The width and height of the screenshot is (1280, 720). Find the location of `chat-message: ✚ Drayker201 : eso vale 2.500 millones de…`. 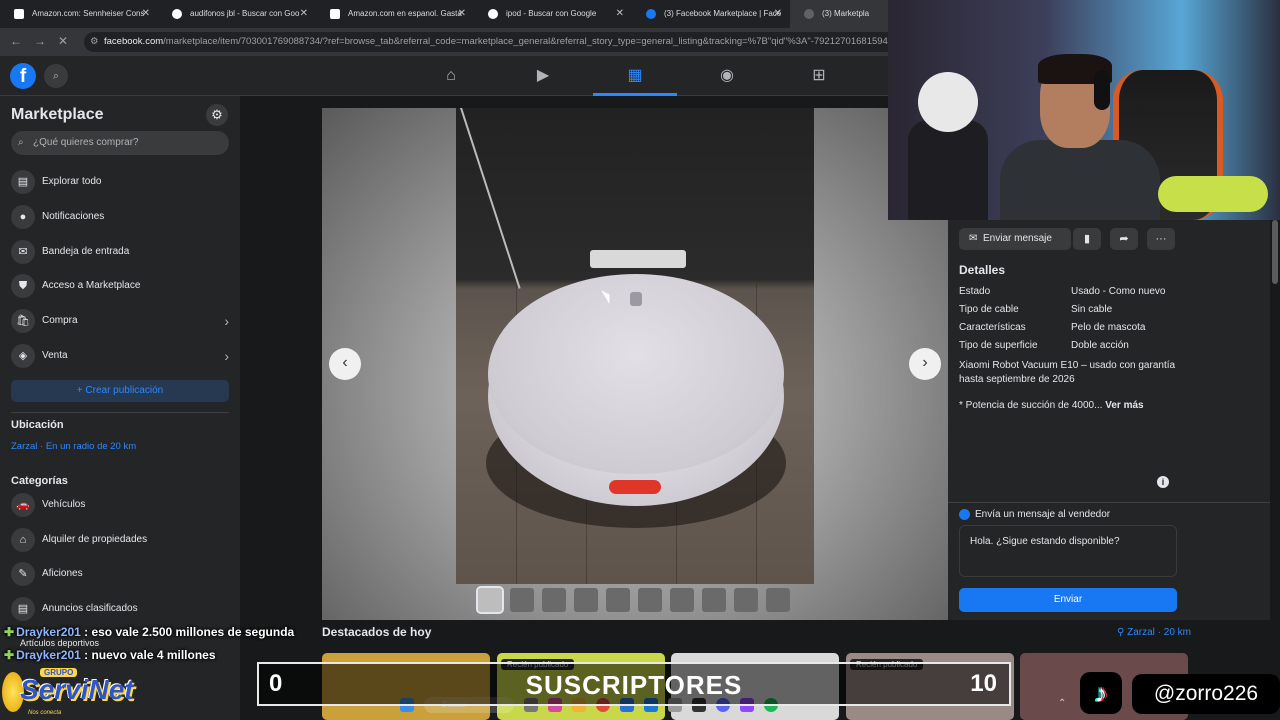

chat-message: ✚ Drayker201 : eso vale 2.500 millones de… is located at coordinates (149, 632).